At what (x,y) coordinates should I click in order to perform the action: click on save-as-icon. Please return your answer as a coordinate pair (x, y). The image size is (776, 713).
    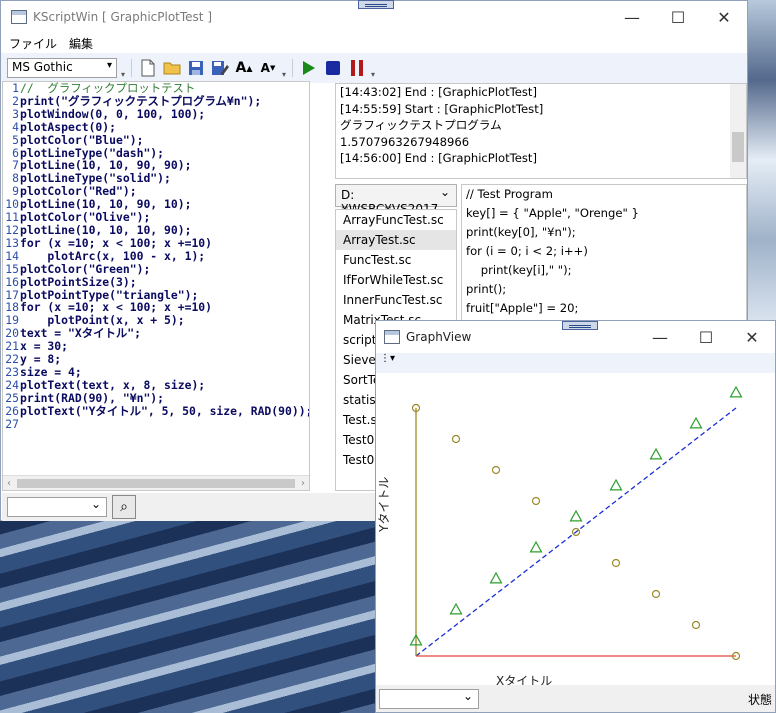
    Looking at the image, I should click on (220, 68).